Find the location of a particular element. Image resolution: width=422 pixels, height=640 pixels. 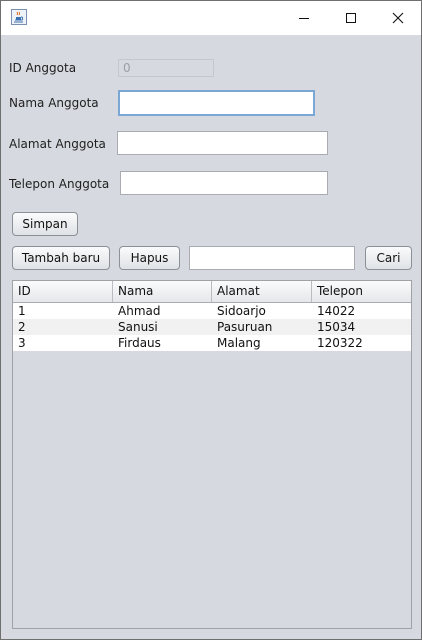

table-row: 3 Firdaus Malang 120322 is located at coordinates (212, 343).